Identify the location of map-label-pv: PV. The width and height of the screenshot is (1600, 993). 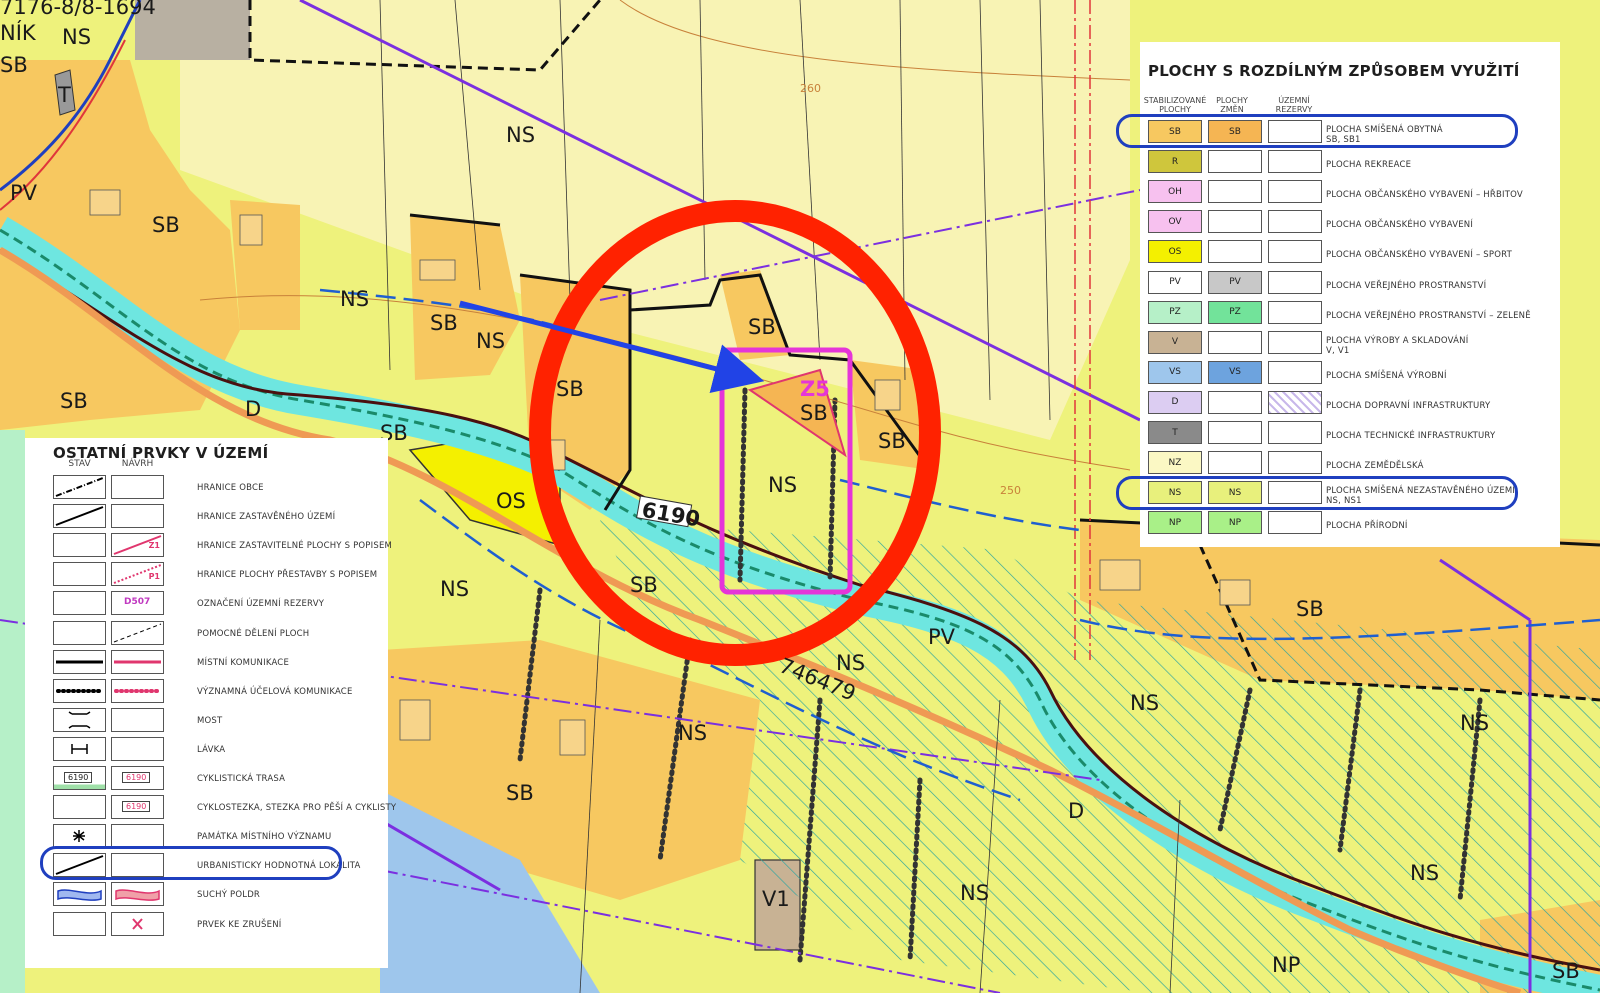
(24, 193).